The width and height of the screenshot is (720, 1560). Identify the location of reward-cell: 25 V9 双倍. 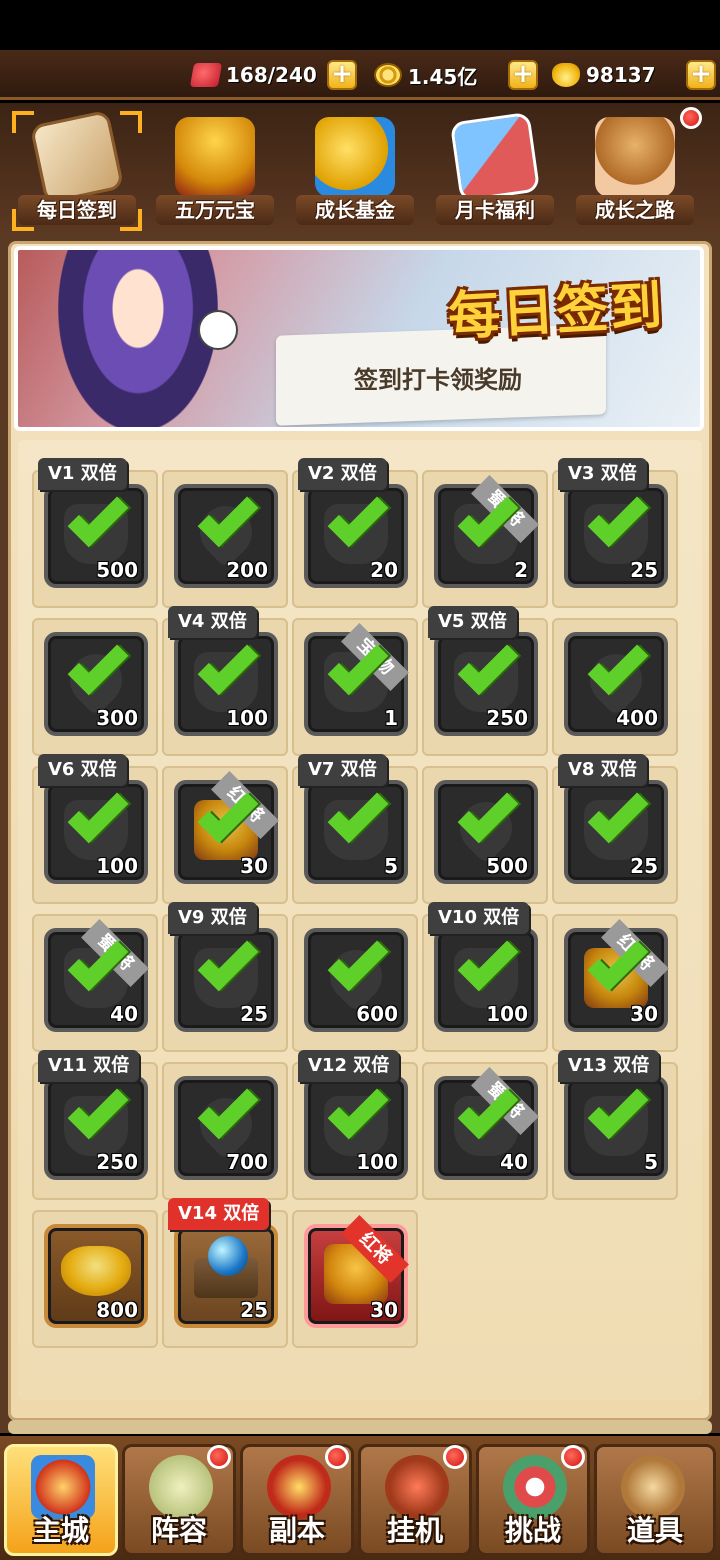
(225, 977).